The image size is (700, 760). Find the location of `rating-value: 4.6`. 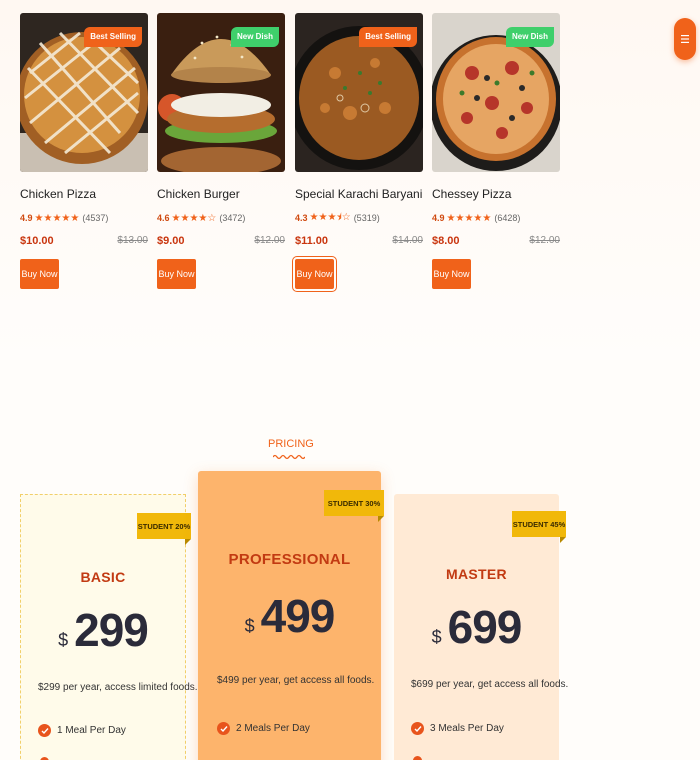

rating-value: 4.6 is located at coordinates (163, 218).